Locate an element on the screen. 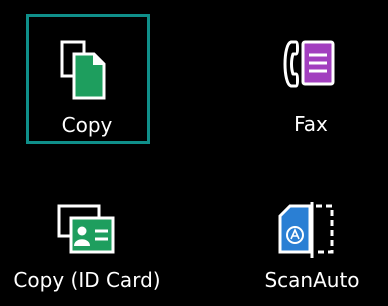 The width and height of the screenshot is (388, 306). fax-label: Fax is located at coordinates (311, 124).